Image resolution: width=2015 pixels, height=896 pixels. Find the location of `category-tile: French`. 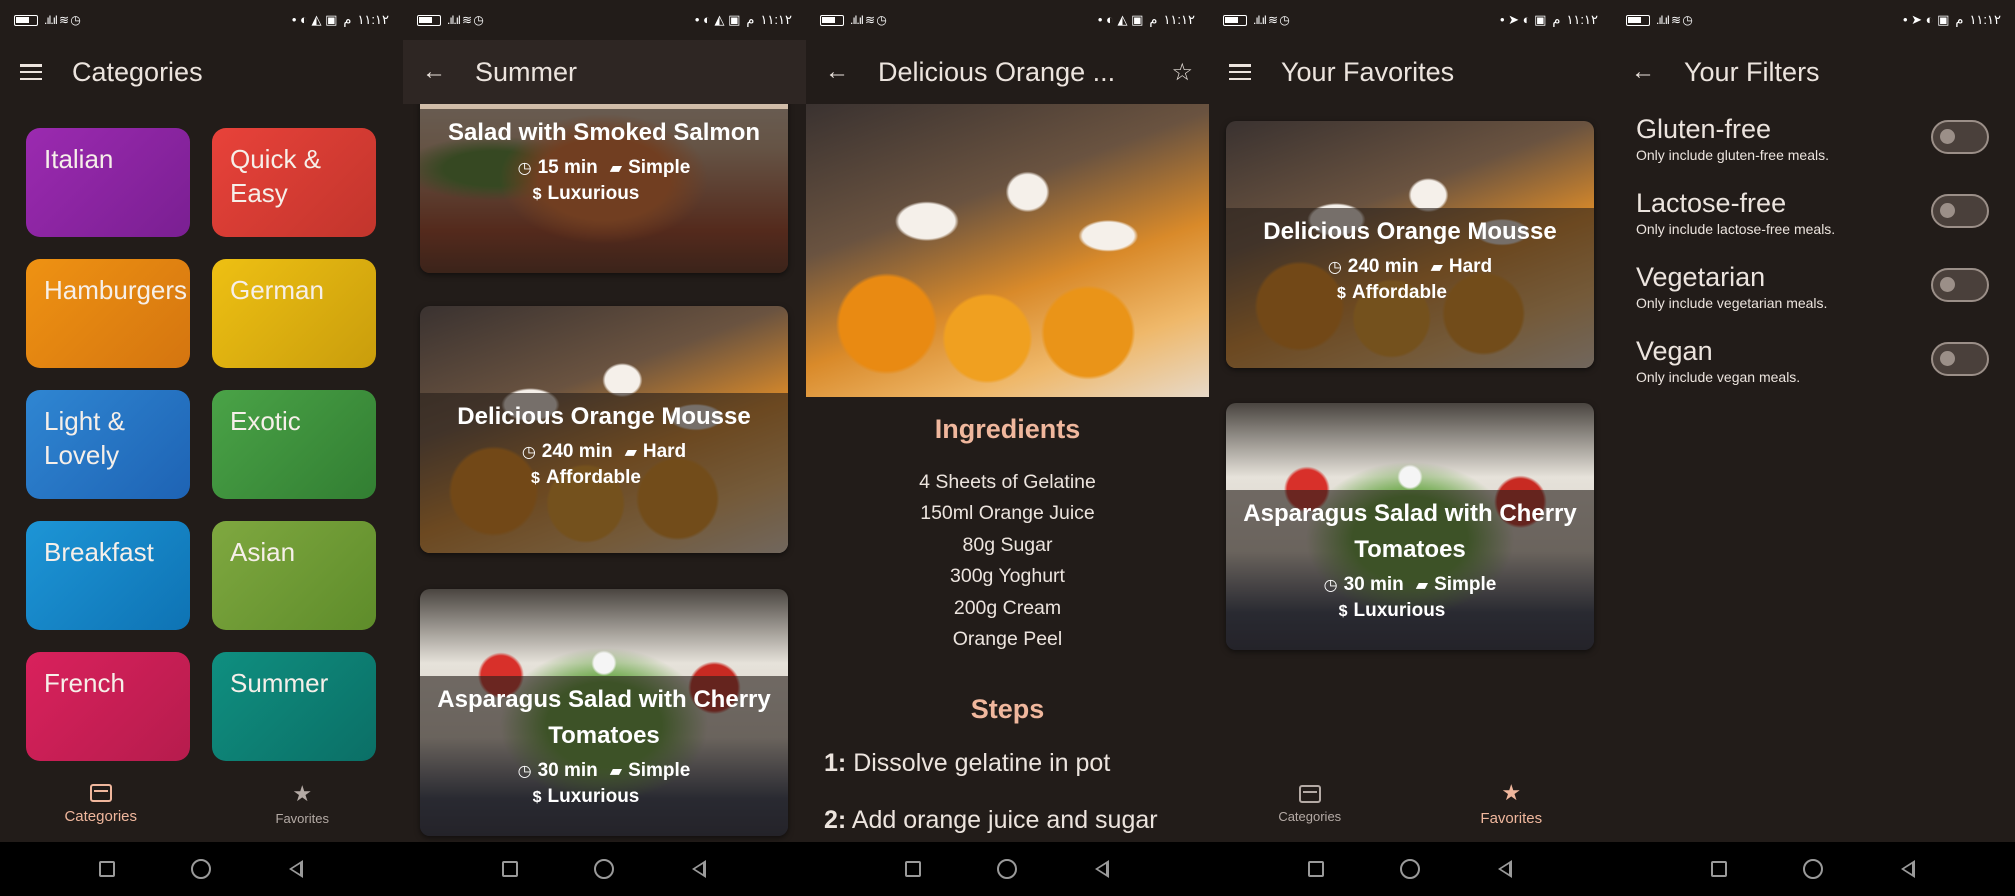

category-tile: French is located at coordinates (108, 706).